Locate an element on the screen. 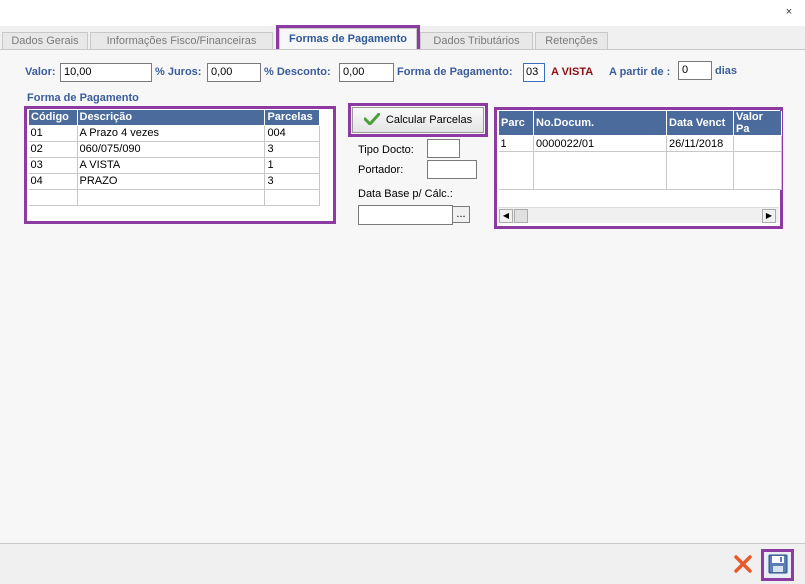  data-base-input is located at coordinates (405, 215).